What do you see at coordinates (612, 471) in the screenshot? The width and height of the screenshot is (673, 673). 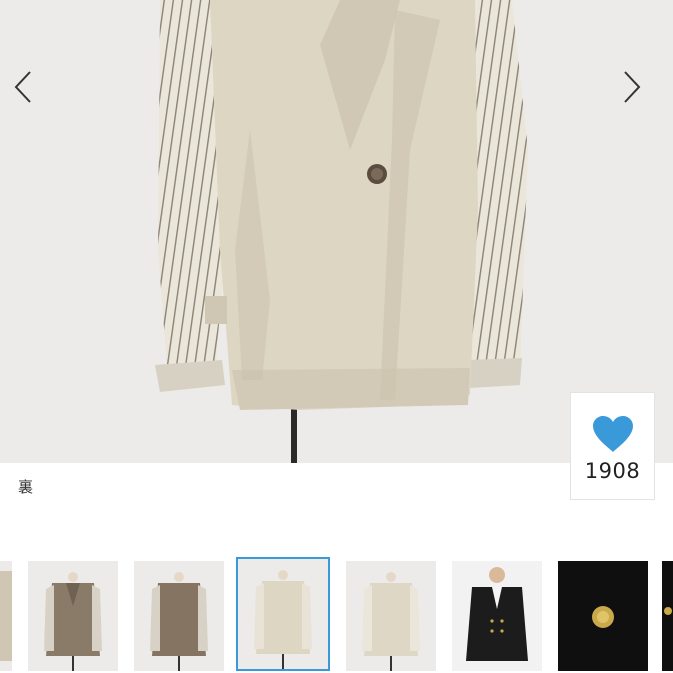 I see `like-count: 1908` at bounding box center [612, 471].